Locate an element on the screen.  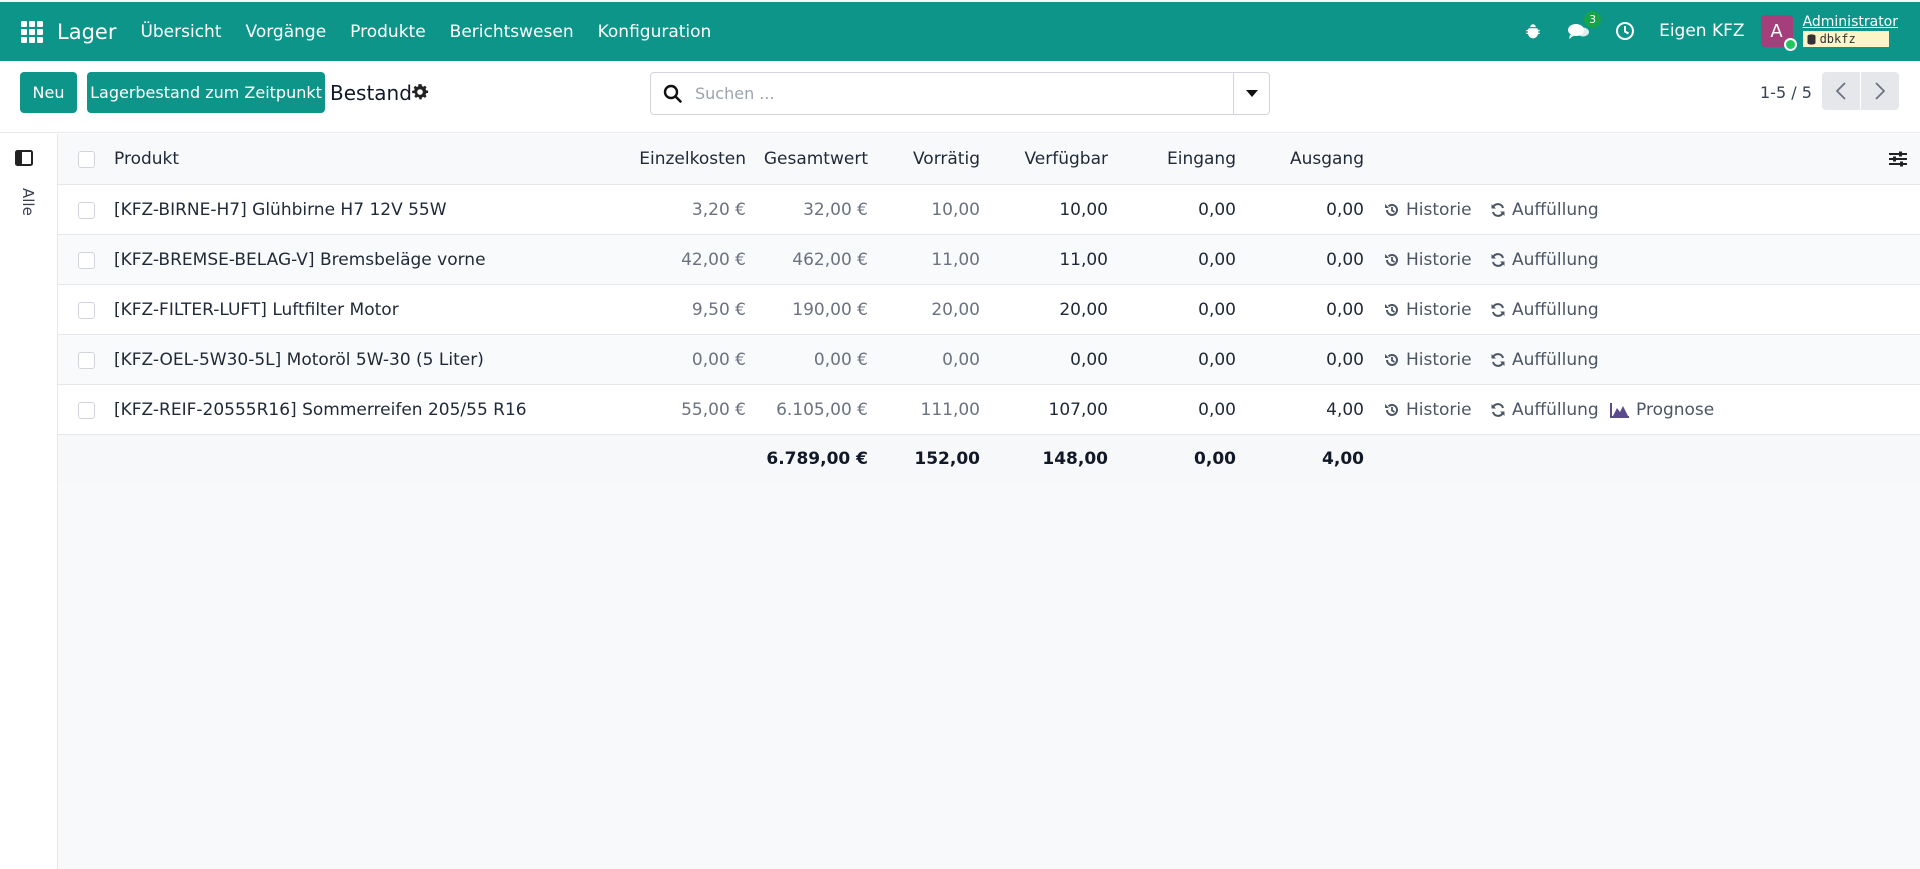
chevron-right-icon is located at coordinates (1880, 91).